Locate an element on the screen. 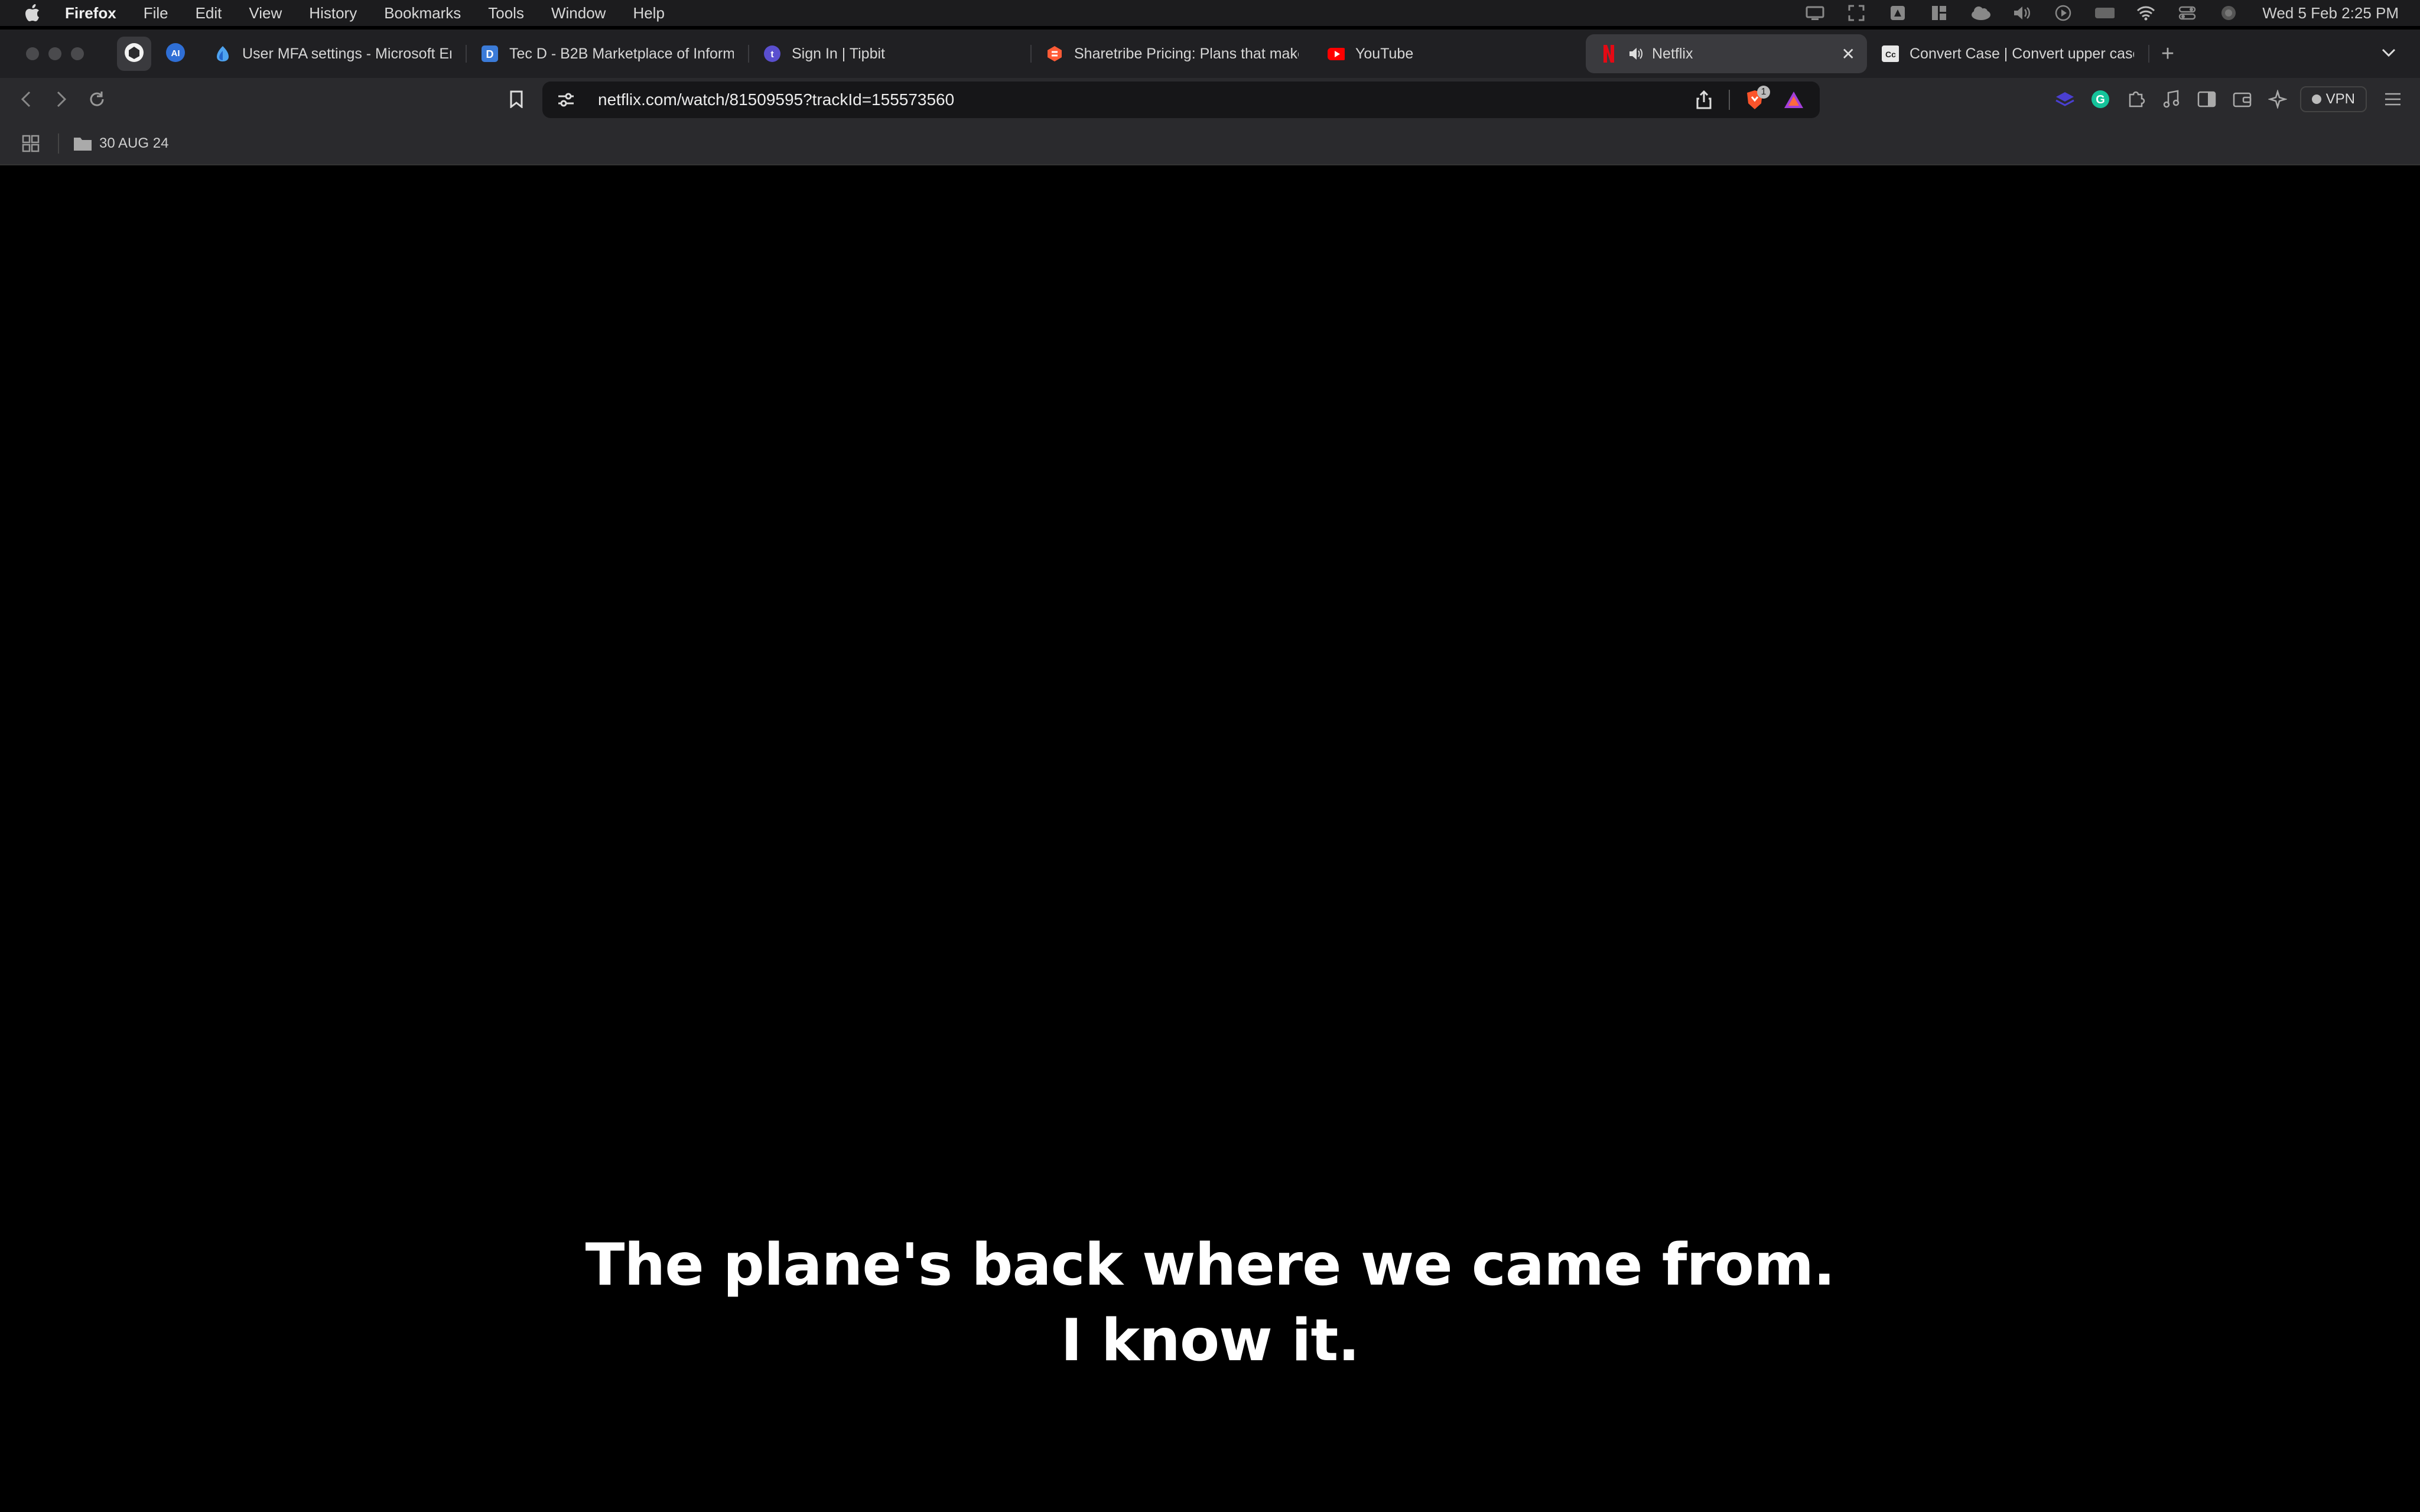 This screenshot has width=2420, height=1512. tab-youtube: YouTube is located at coordinates (1449, 53).